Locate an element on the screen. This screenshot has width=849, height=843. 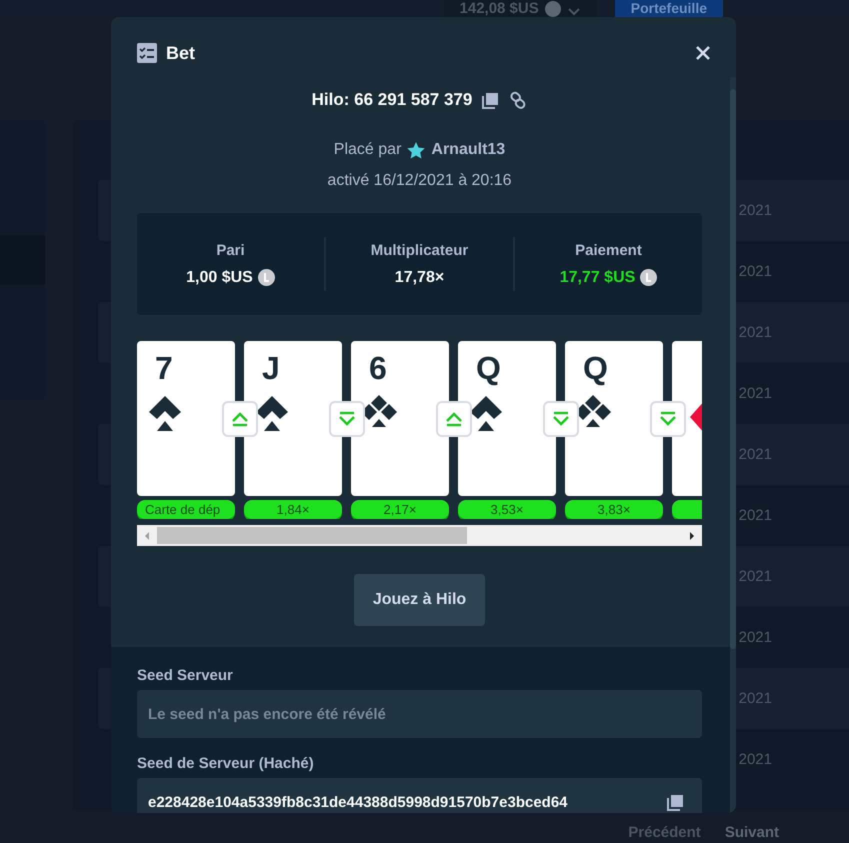
activation-date: activé 16/12/2021 à 20:16 is located at coordinates (419, 181).